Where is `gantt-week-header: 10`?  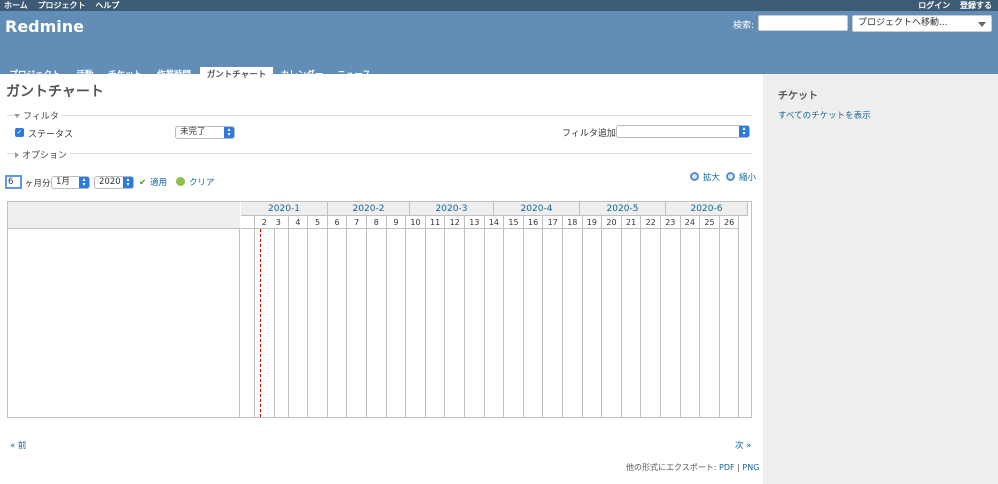 gantt-week-header: 10 is located at coordinates (416, 222).